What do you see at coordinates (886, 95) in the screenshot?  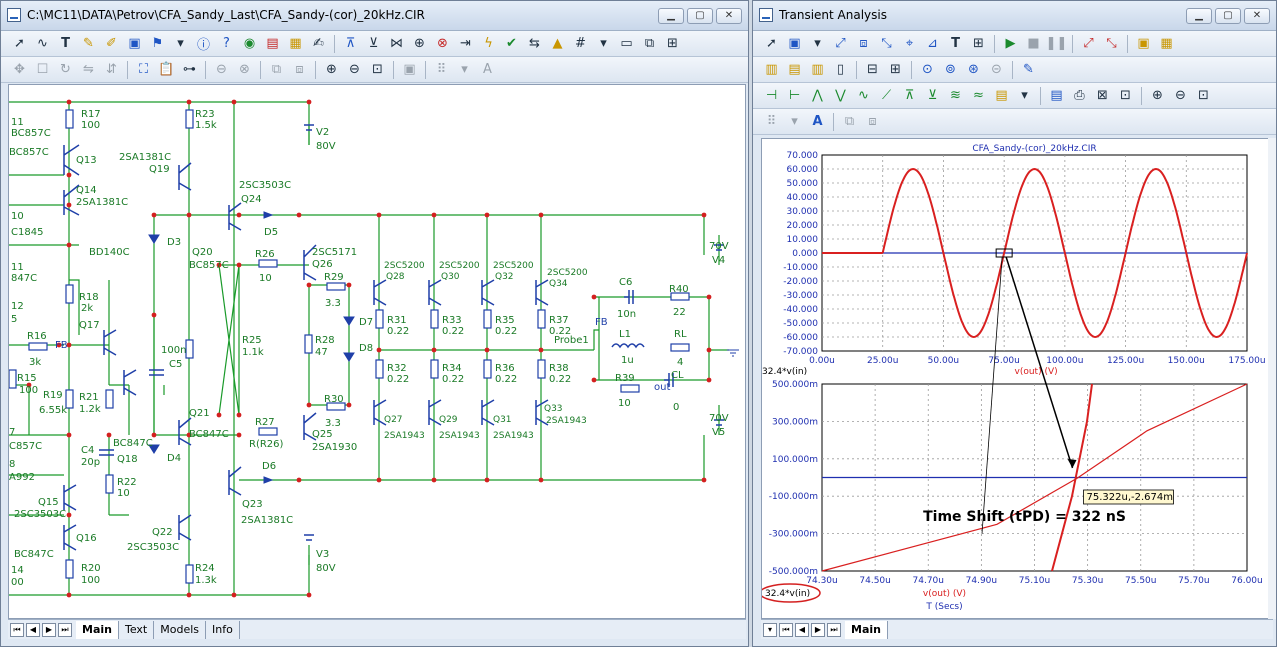 I see `slope-icon: ⟋` at bounding box center [886, 95].